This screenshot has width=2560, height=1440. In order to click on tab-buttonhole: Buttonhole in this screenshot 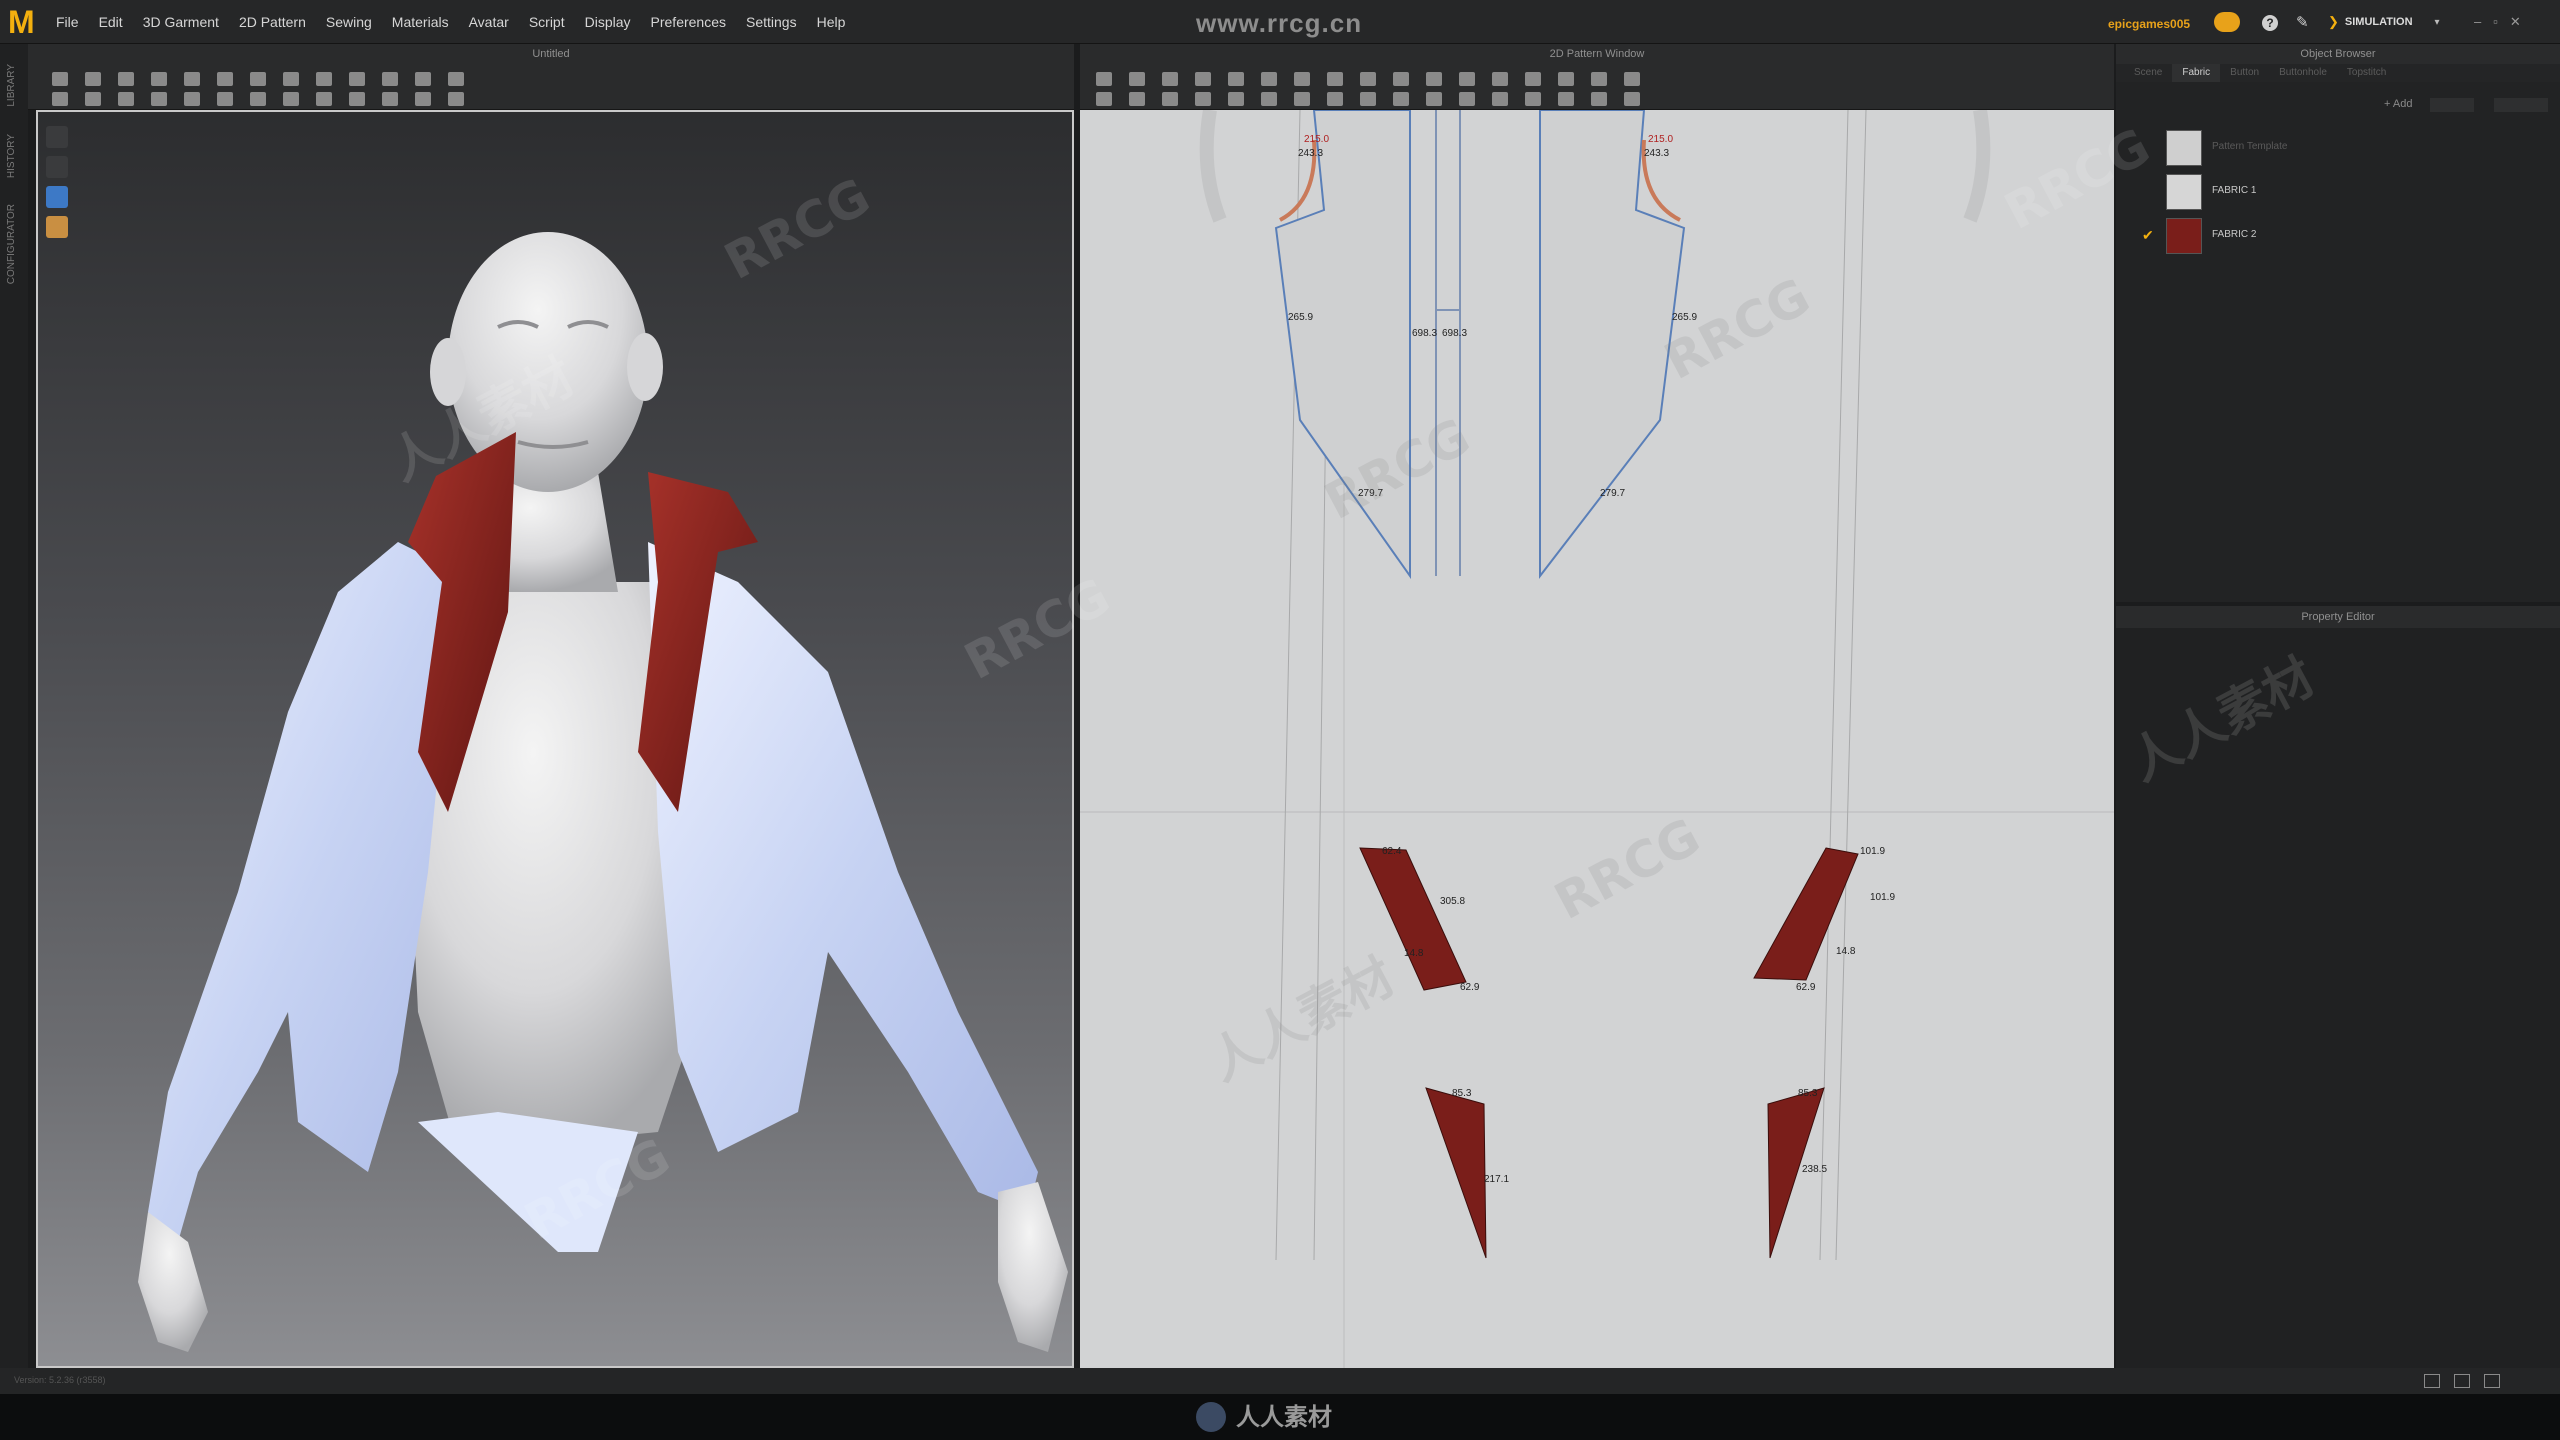, I will do `click(2303, 73)`.